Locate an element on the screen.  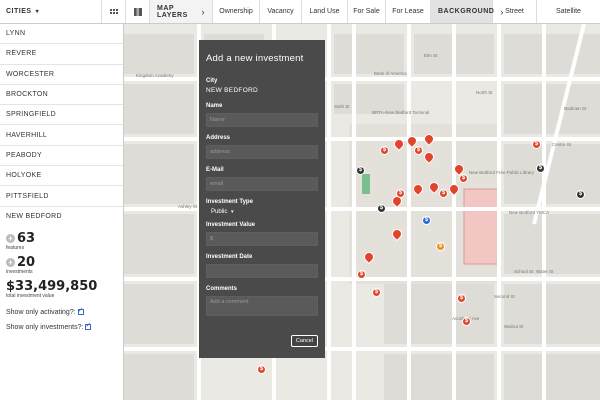
layer-tab-for-sale: For Sale is located at coordinates (367, 11).